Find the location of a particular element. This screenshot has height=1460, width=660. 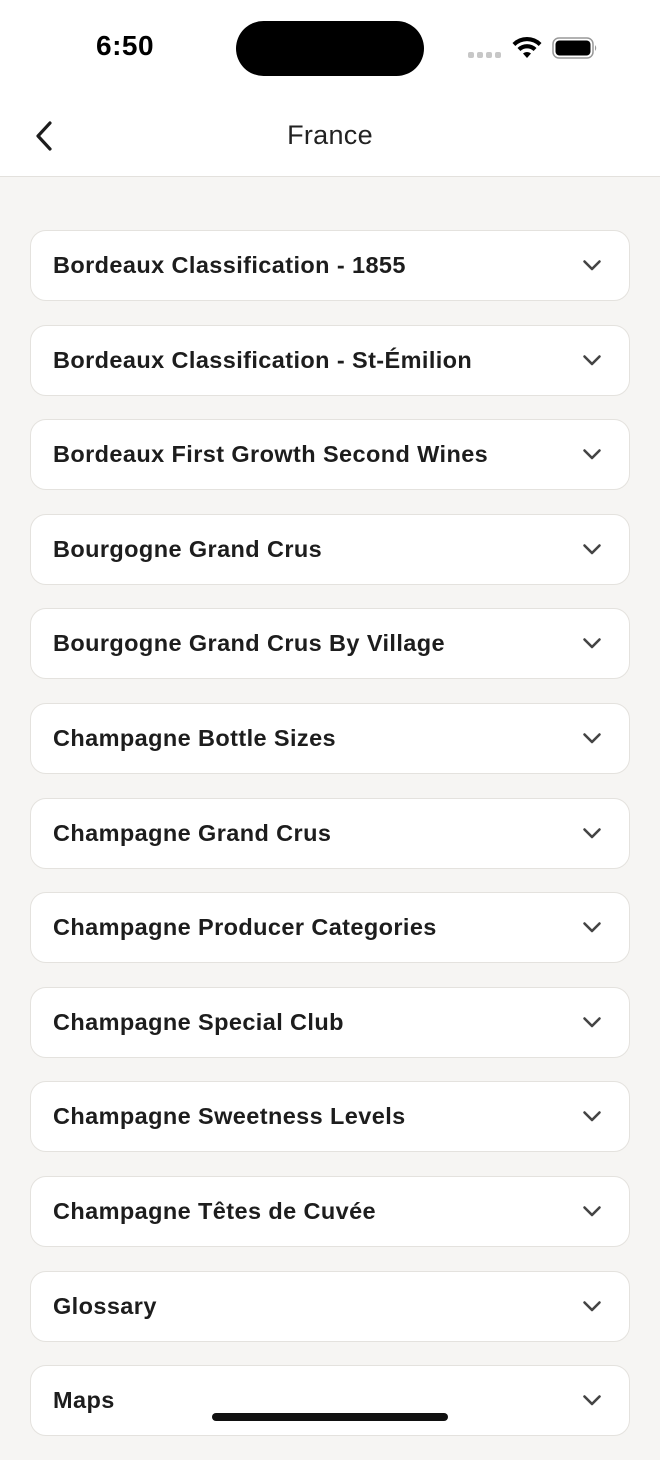

accordion-item-label: Glossary is located at coordinates (105, 1305).